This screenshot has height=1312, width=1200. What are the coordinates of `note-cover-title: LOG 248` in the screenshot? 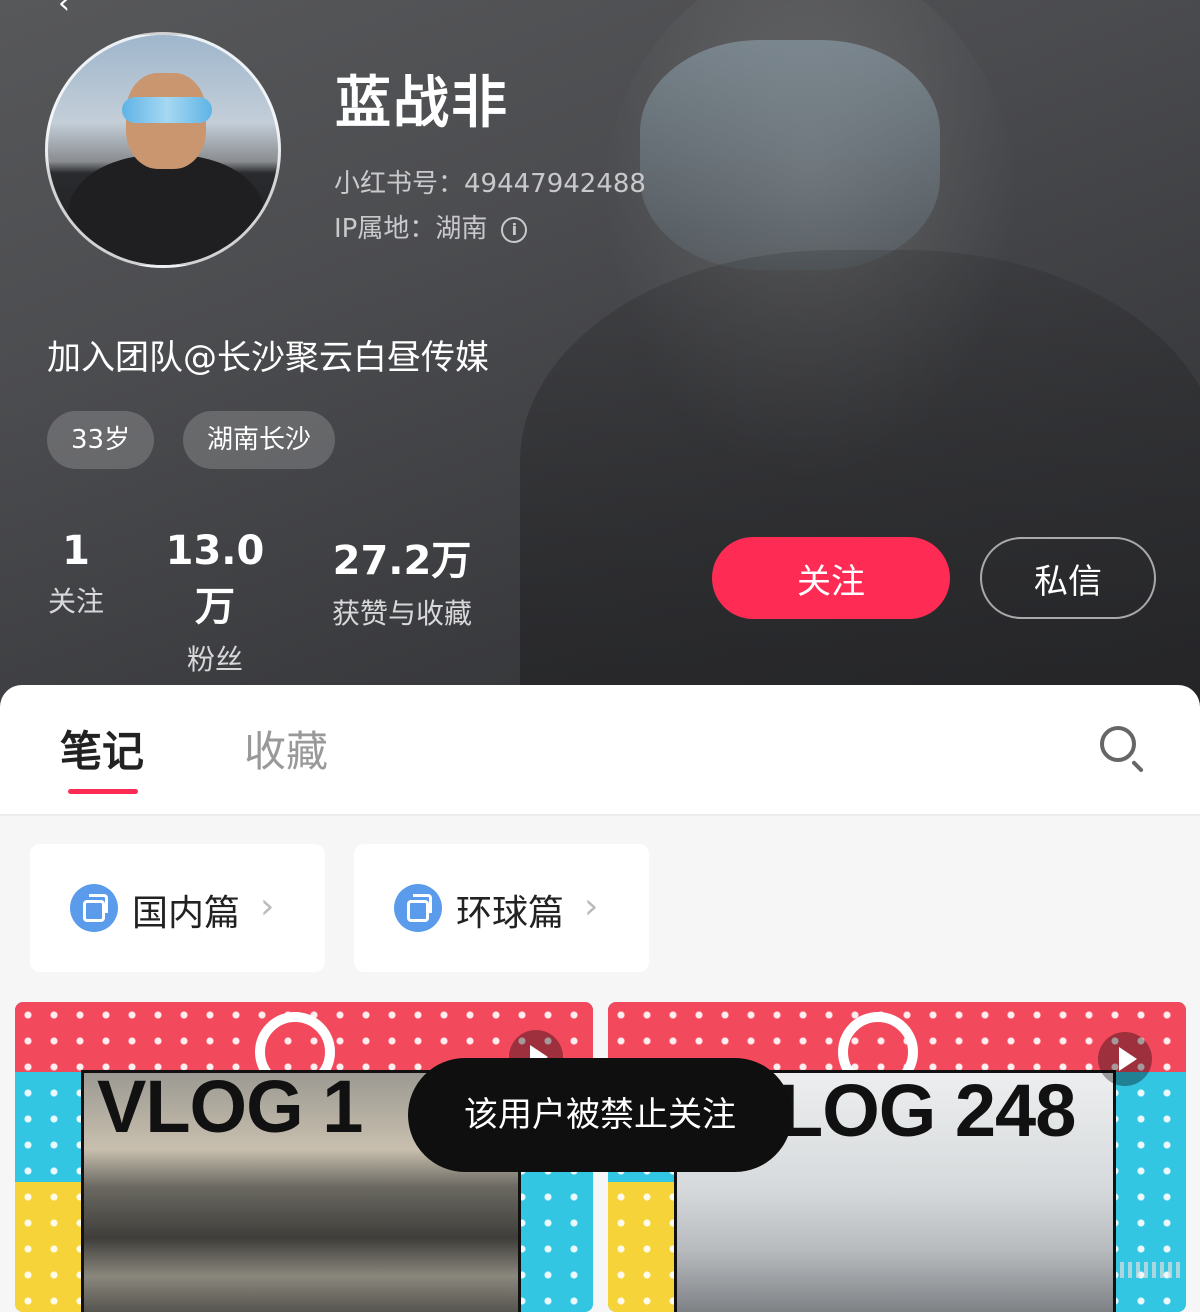 It's located at (927, 1110).